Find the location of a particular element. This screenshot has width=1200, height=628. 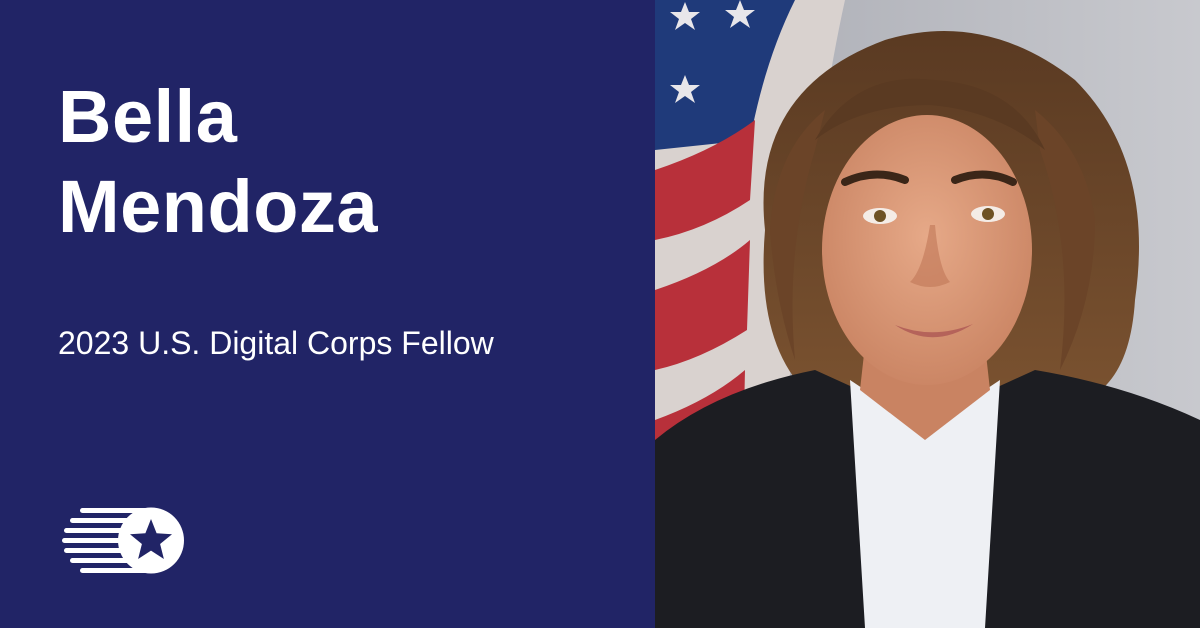

person-last-name: Mendoza is located at coordinates (218, 206).